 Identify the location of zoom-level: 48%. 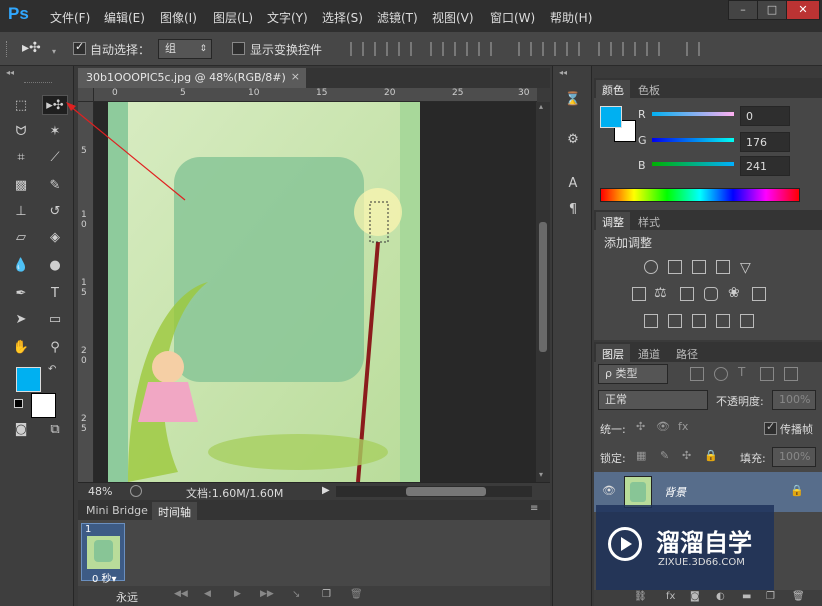
(100, 491).